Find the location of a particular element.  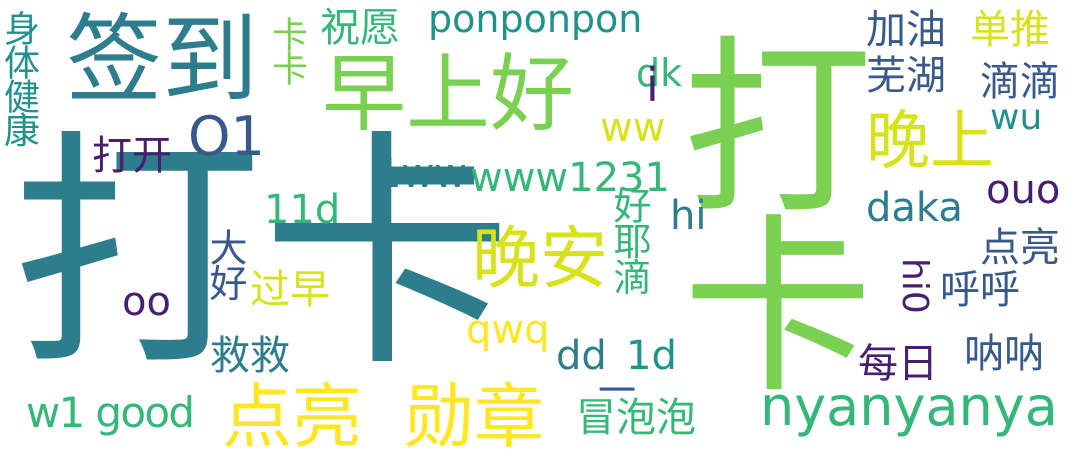

word-evening: 晚上 is located at coordinates (930, 142).